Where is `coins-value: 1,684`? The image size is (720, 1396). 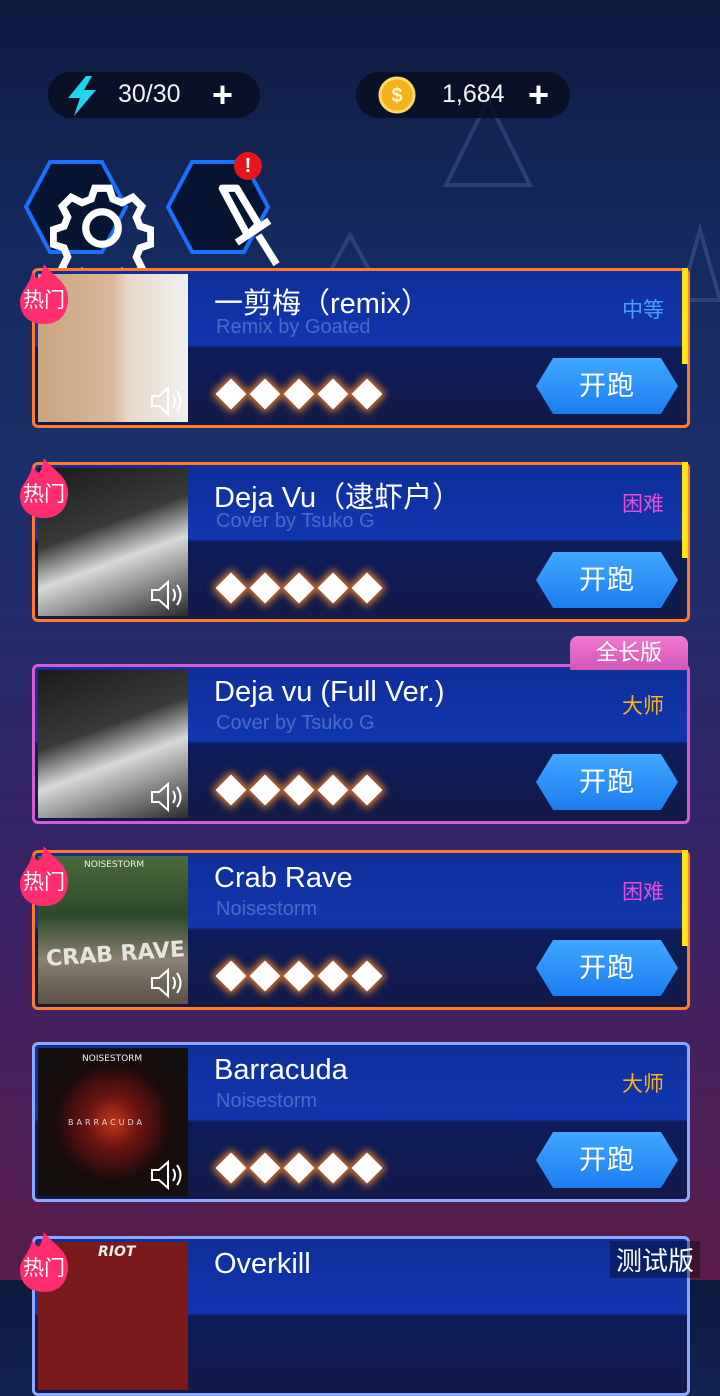 coins-value: 1,684 is located at coordinates (473, 94).